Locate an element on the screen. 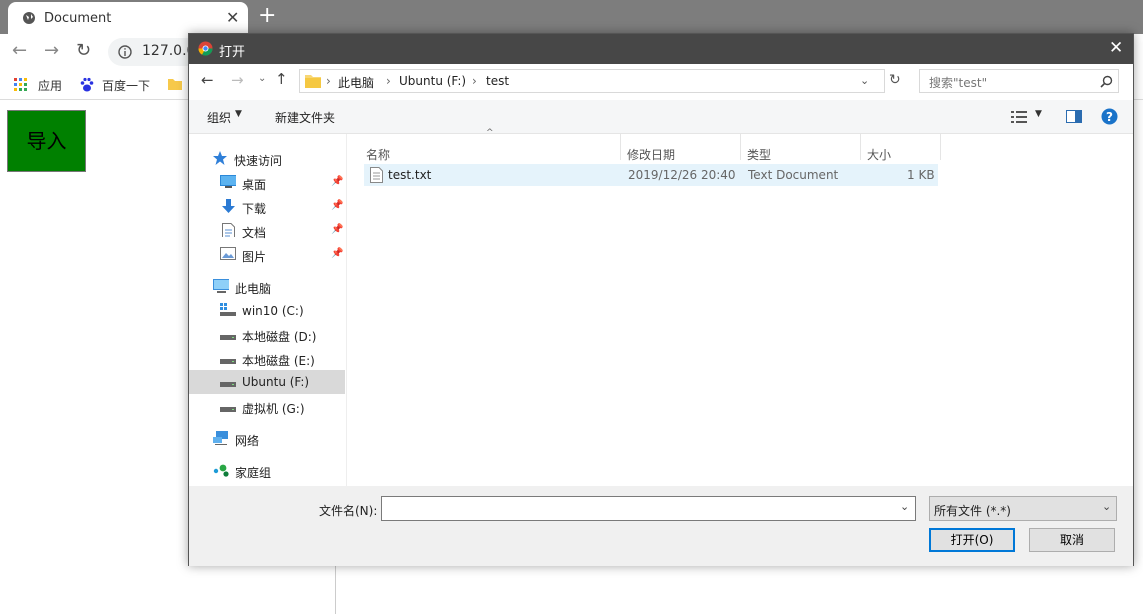 This screenshot has width=1143, height=614. dialog-close-icon: ✕ is located at coordinates (1116, 48).